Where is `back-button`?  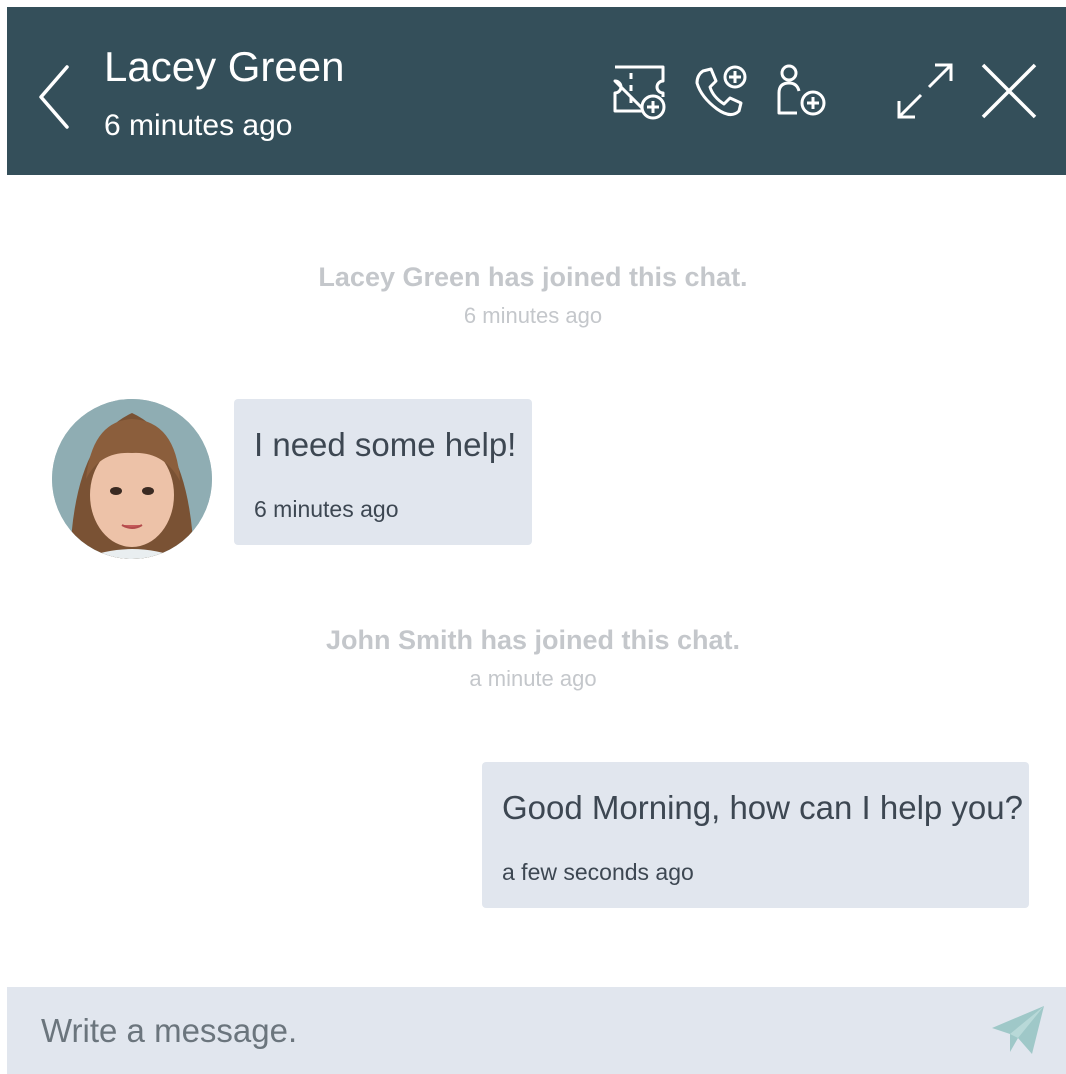 back-button is located at coordinates (57, 97).